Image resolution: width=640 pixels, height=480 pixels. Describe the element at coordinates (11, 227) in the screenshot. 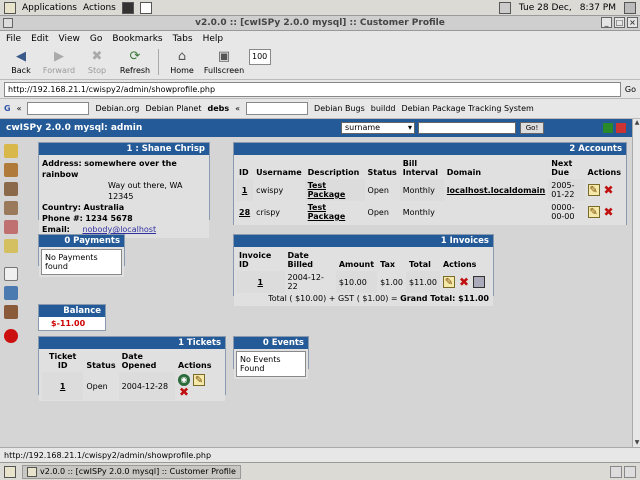

I see `tags-icon` at that location.